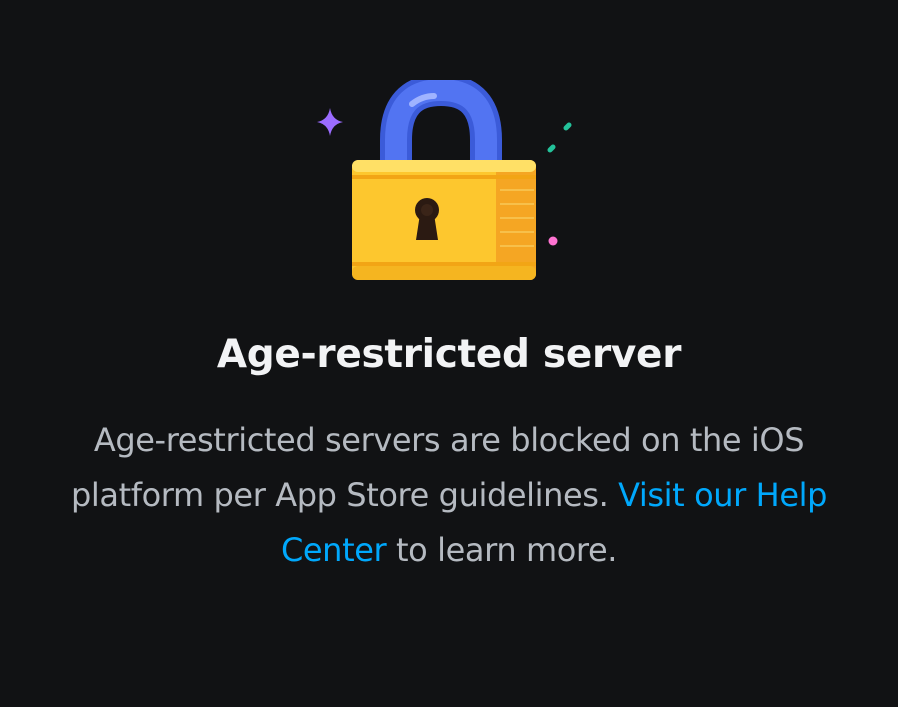  I want to click on page-title: Age-restricted server, so click(449, 354).